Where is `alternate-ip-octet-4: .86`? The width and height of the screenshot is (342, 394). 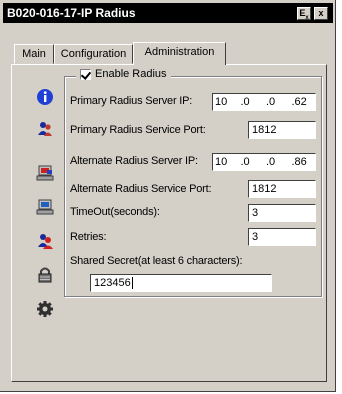 alternate-ip-octet-4: .86 is located at coordinates (303, 162).